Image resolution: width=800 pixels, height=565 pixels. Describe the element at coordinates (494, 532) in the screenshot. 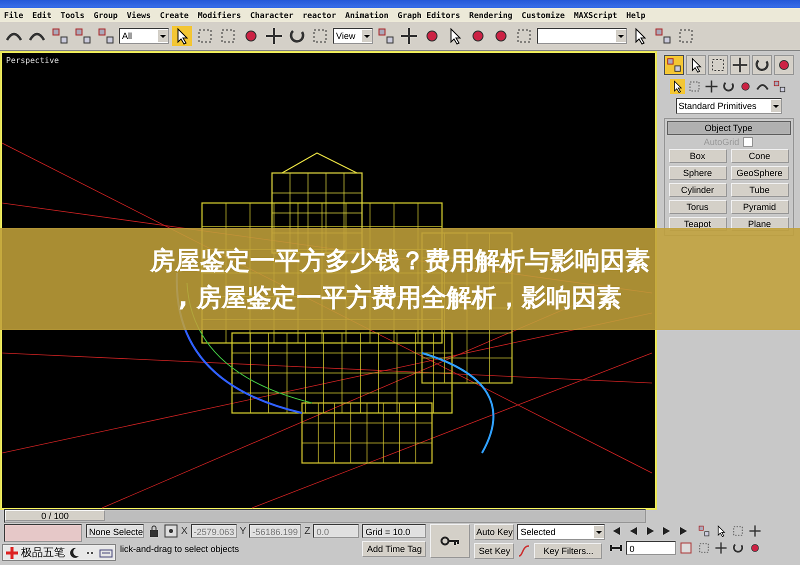

I see `auto-key-button: Auto Key` at that location.